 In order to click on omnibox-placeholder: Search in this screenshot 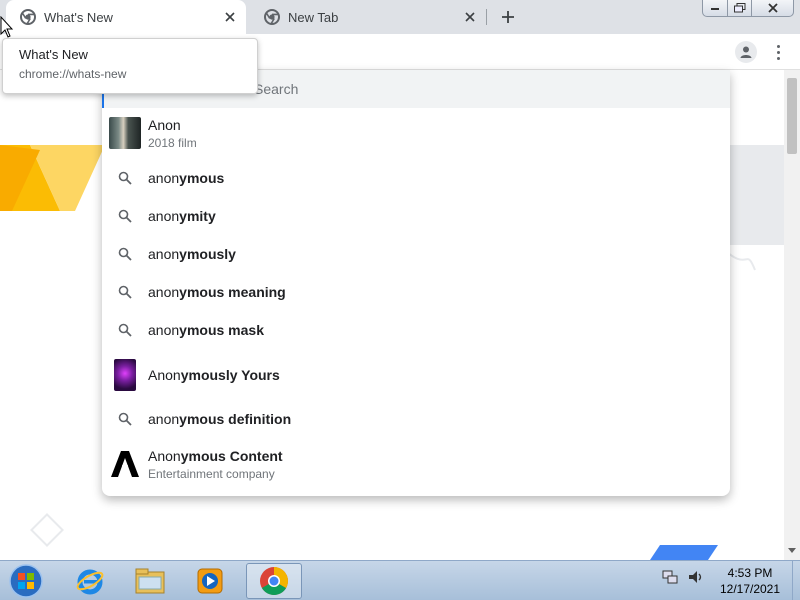, I will do `click(276, 89)`.